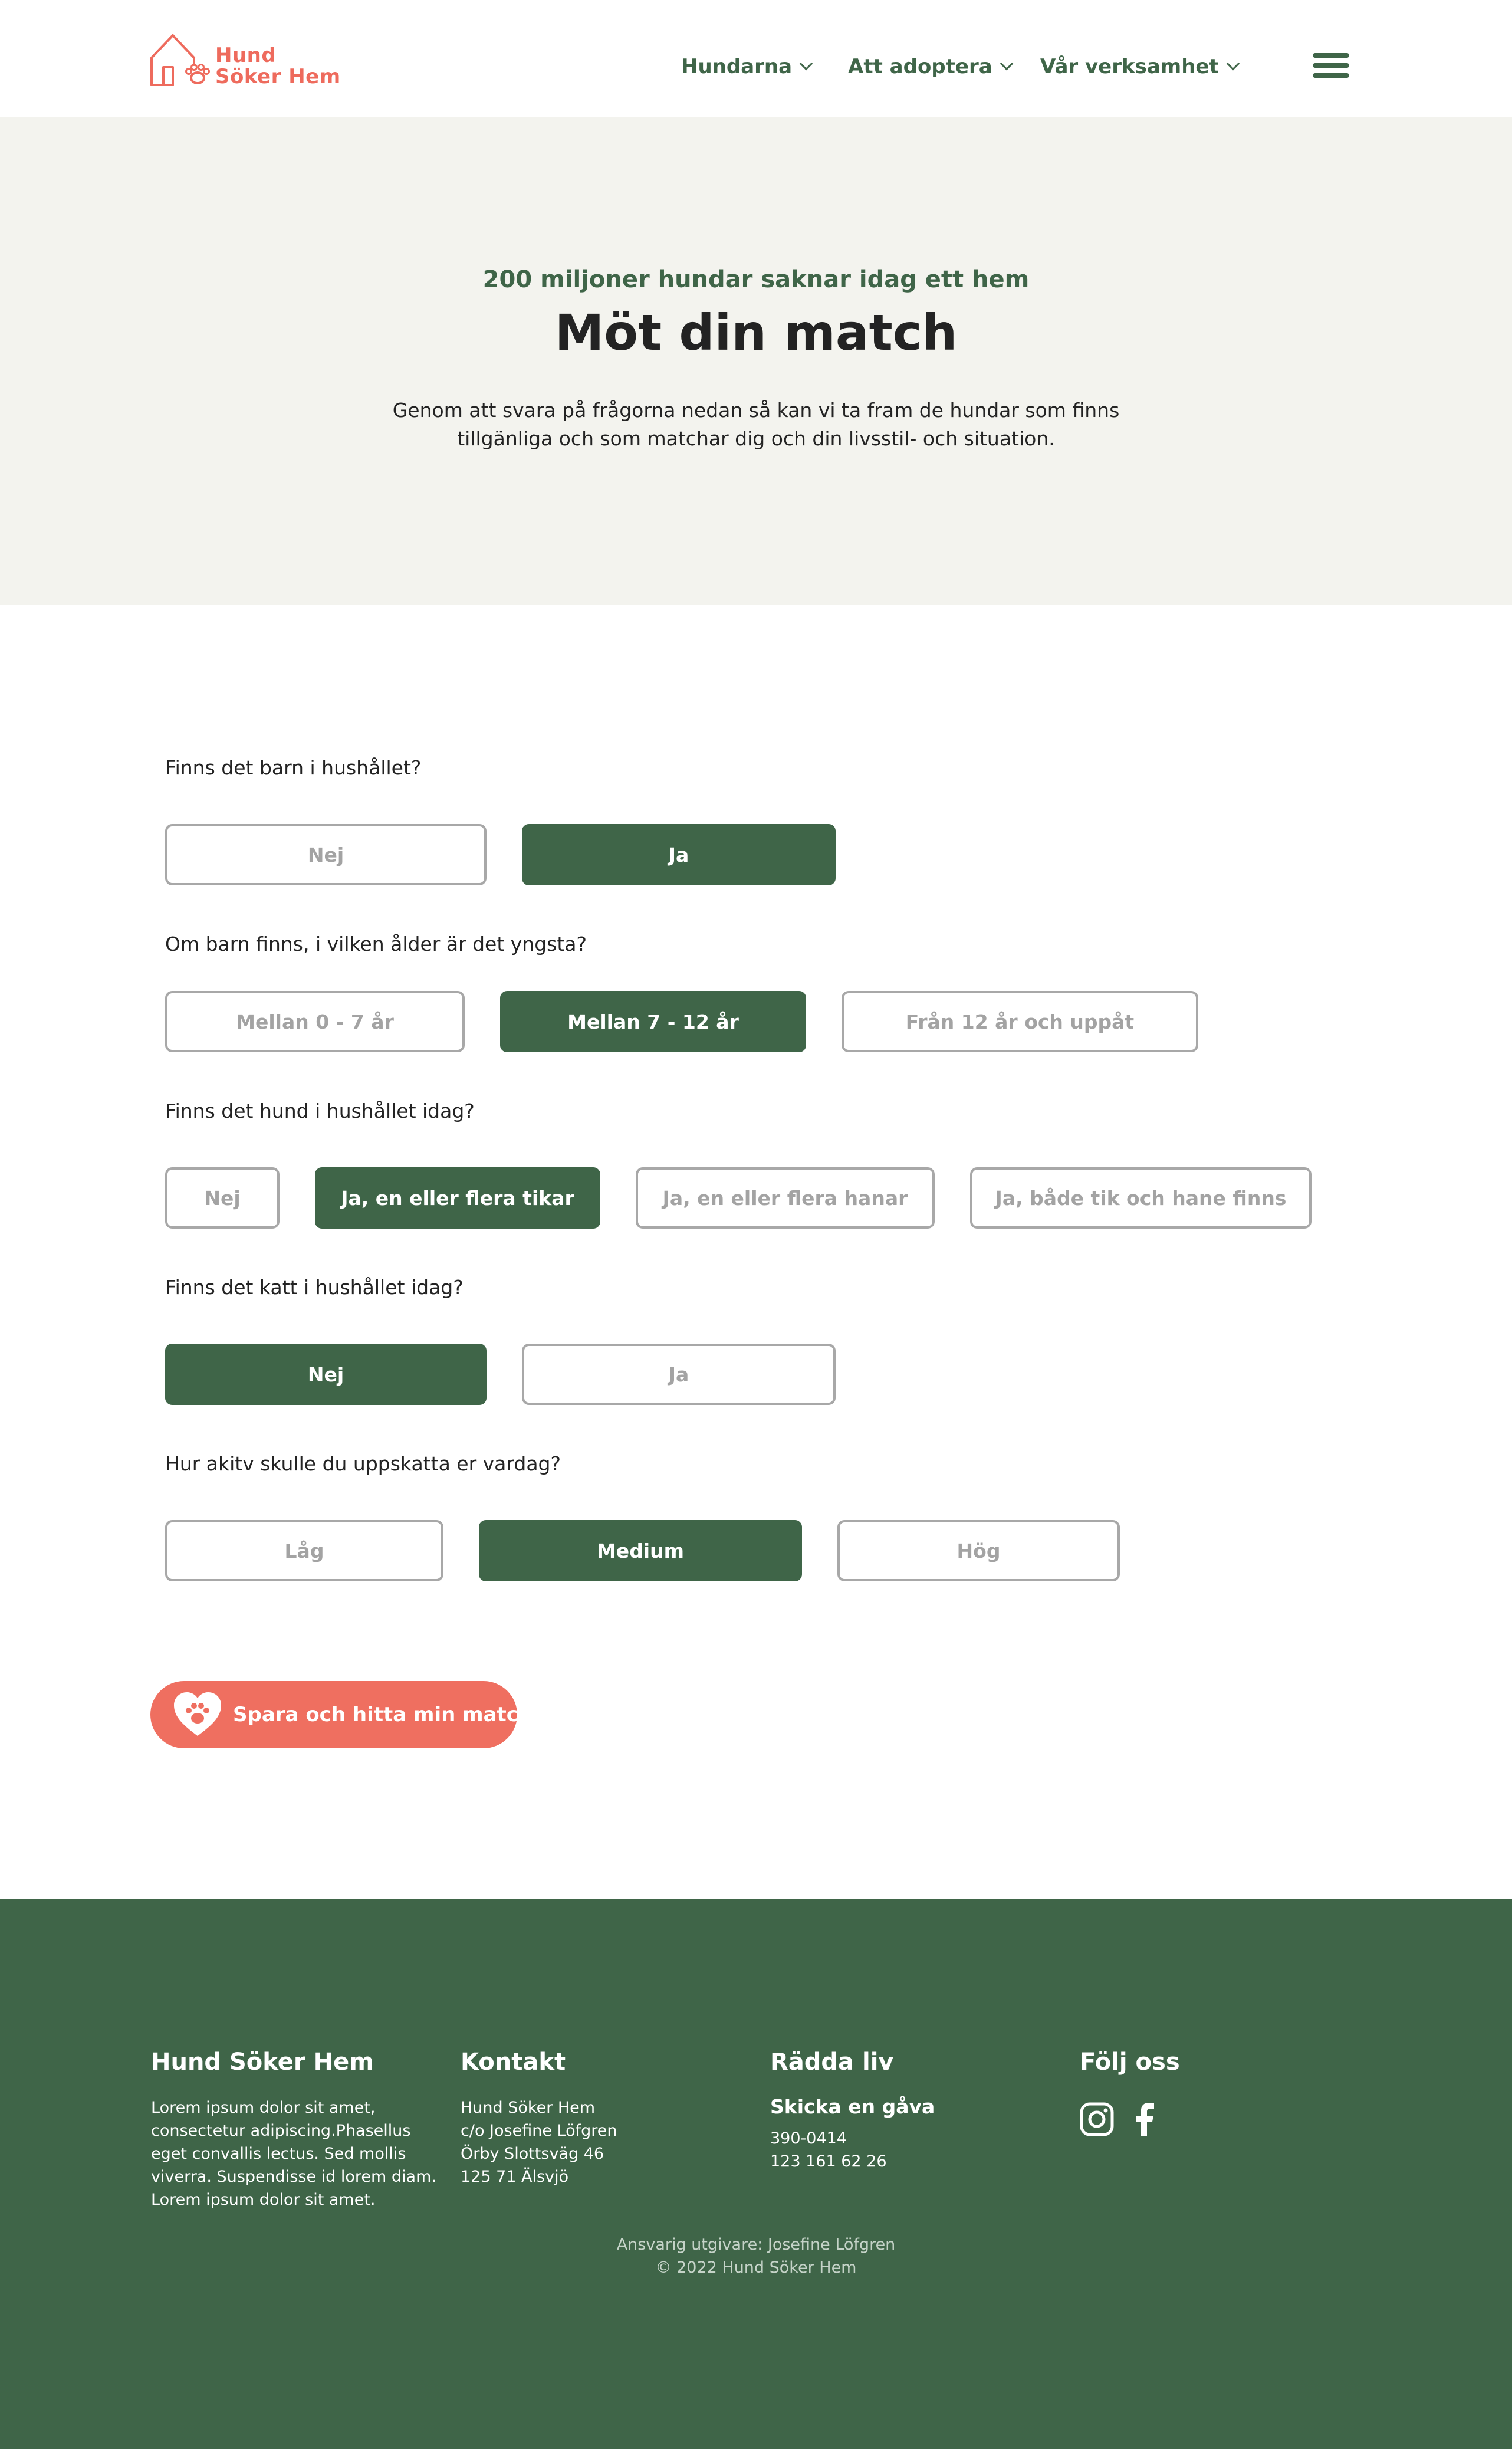 This screenshot has height=2449, width=1512. What do you see at coordinates (852, 2150) in the screenshot?
I see `footer-donate-numbers: 390-0414 123 161 62 26` at bounding box center [852, 2150].